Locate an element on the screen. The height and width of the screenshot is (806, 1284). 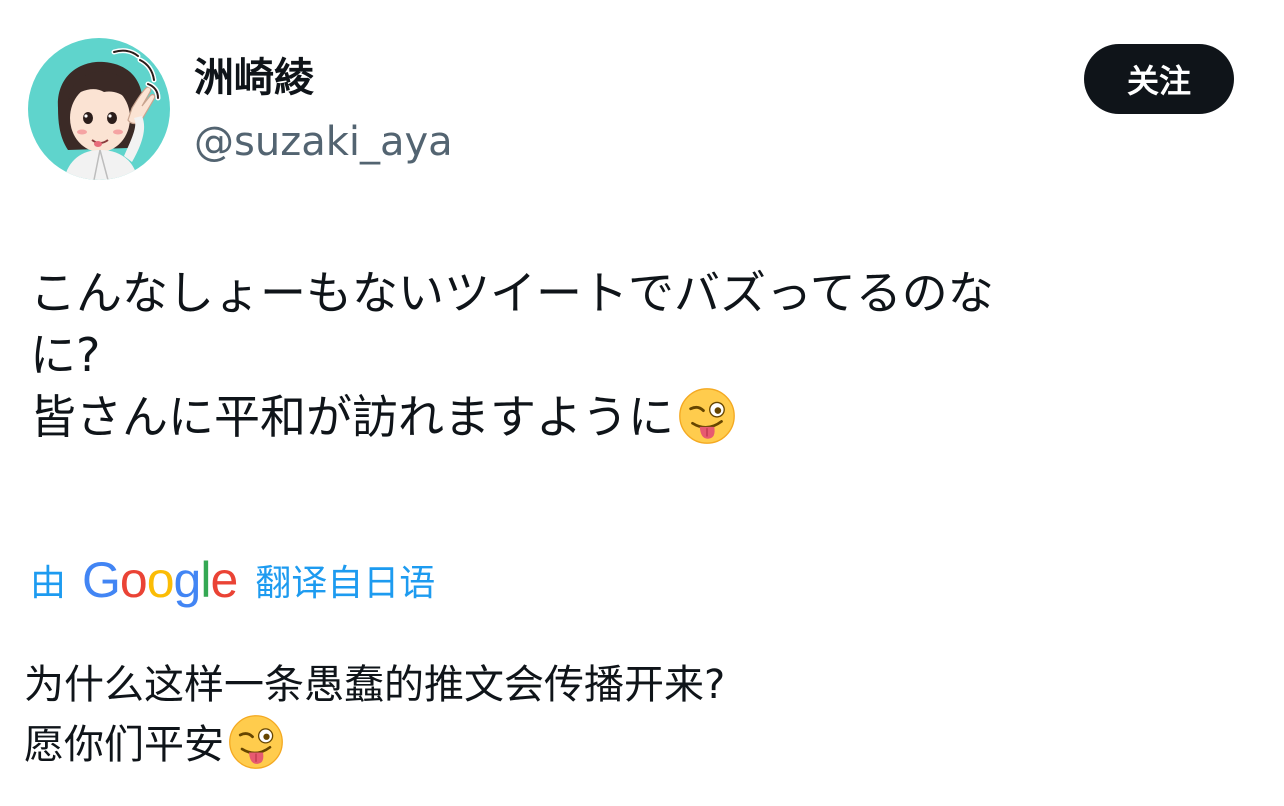
tweet-line-with-emoji: 皆さんに平和が訪れますように is located at coordinates (625, 417).